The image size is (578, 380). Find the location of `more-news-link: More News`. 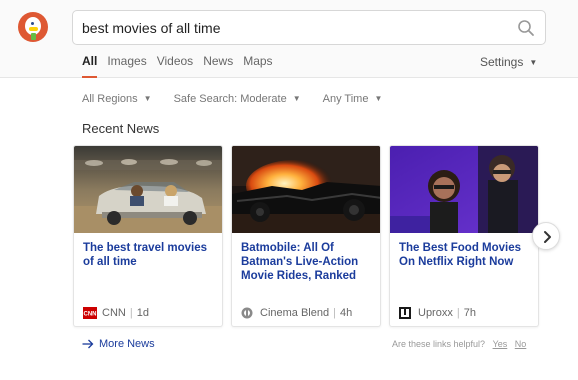

more-news-link: More News is located at coordinates (118, 344).